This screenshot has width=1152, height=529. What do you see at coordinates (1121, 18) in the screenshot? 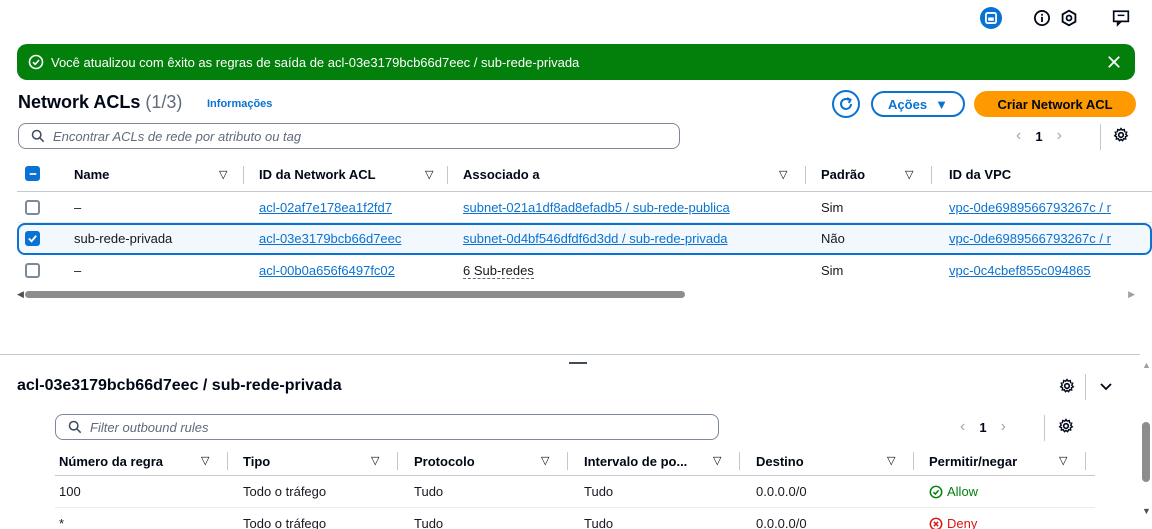
I see `feedback-icon` at bounding box center [1121, 18].